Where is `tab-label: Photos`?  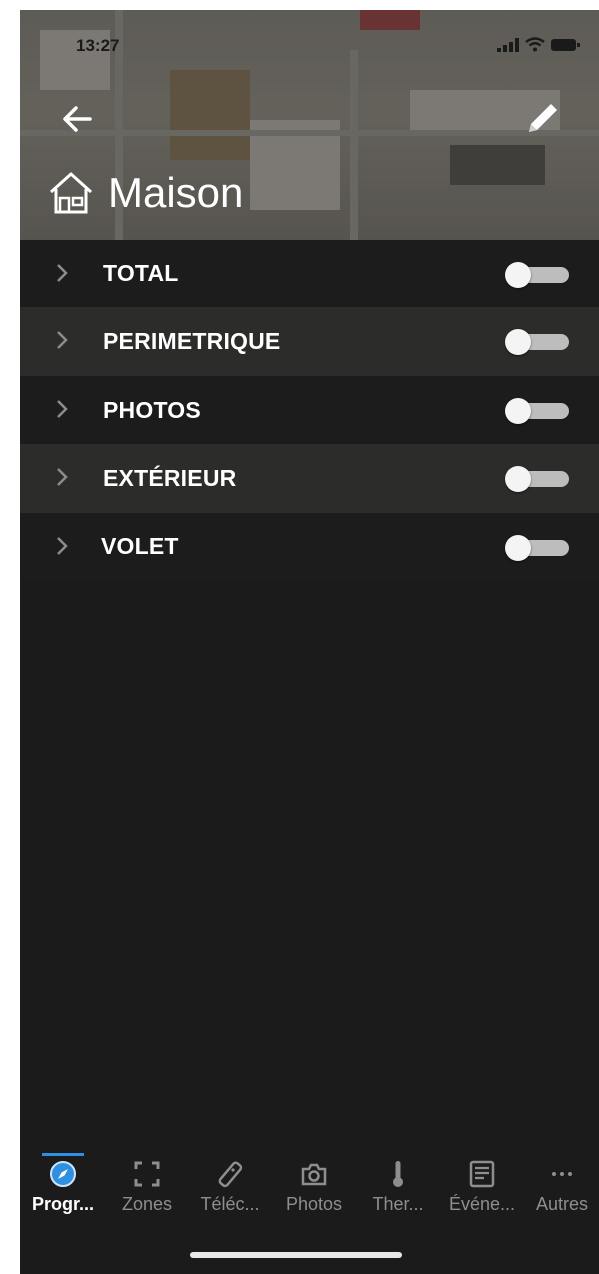
tab-label: Photos is located at coordinates (314, 1204).